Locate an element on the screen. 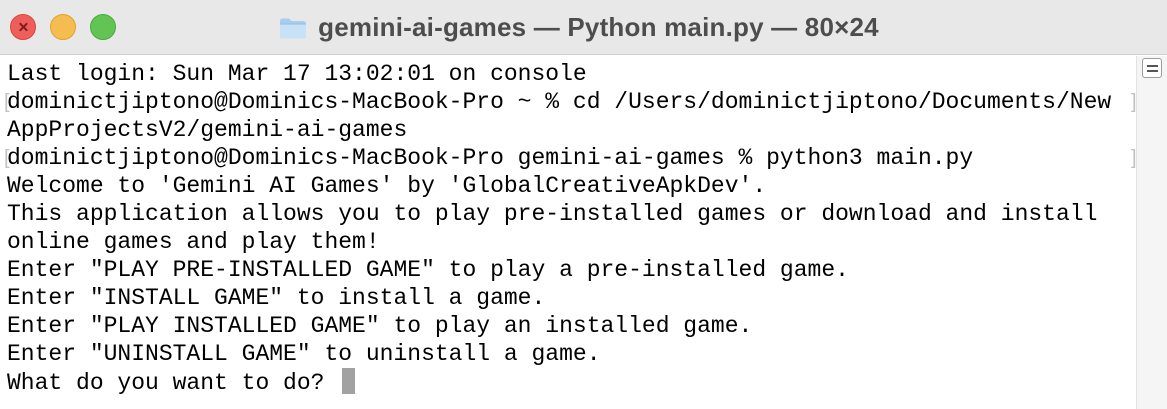 The width and height of the screenshot is (1167, 409). terminal-line-option-install: Enter "INSTALL GAME" to install a game. is located at coordinates (276, 298).